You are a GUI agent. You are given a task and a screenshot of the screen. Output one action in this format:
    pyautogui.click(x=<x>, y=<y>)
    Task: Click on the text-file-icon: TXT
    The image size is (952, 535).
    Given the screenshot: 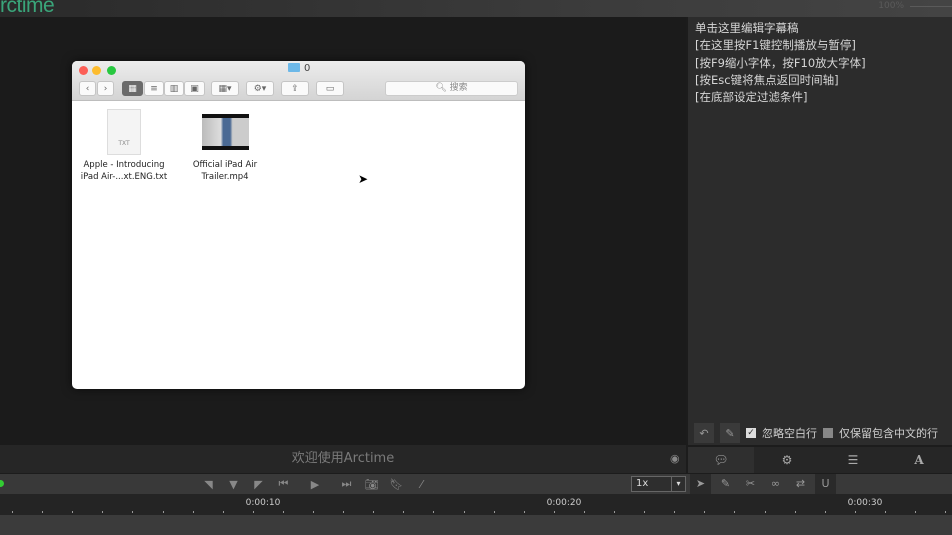 What is the action you would take?
    pyautogui.click(x=124, y=132)
    